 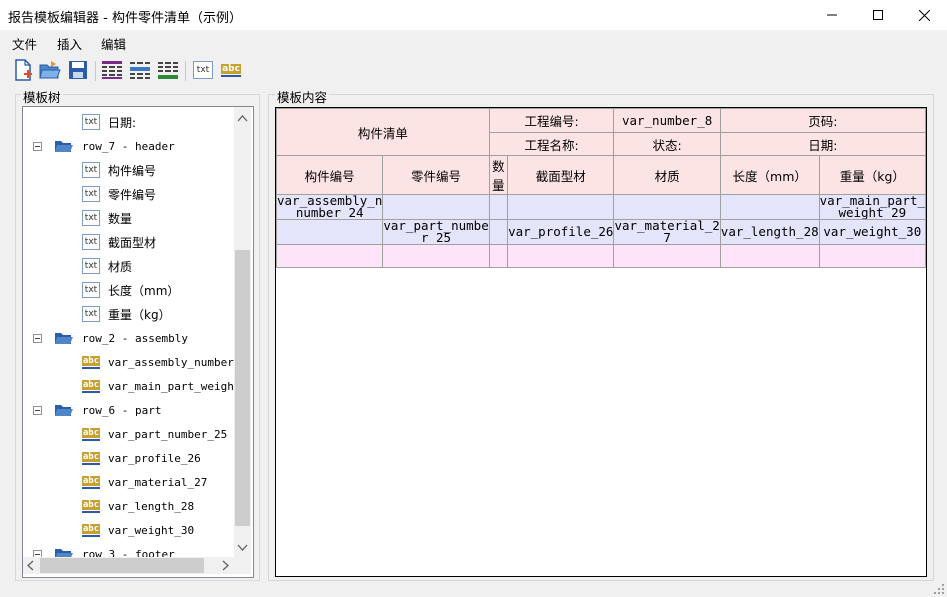 I want to click on column-header-cell: 长度（mm）, so click(x=769, y=175).